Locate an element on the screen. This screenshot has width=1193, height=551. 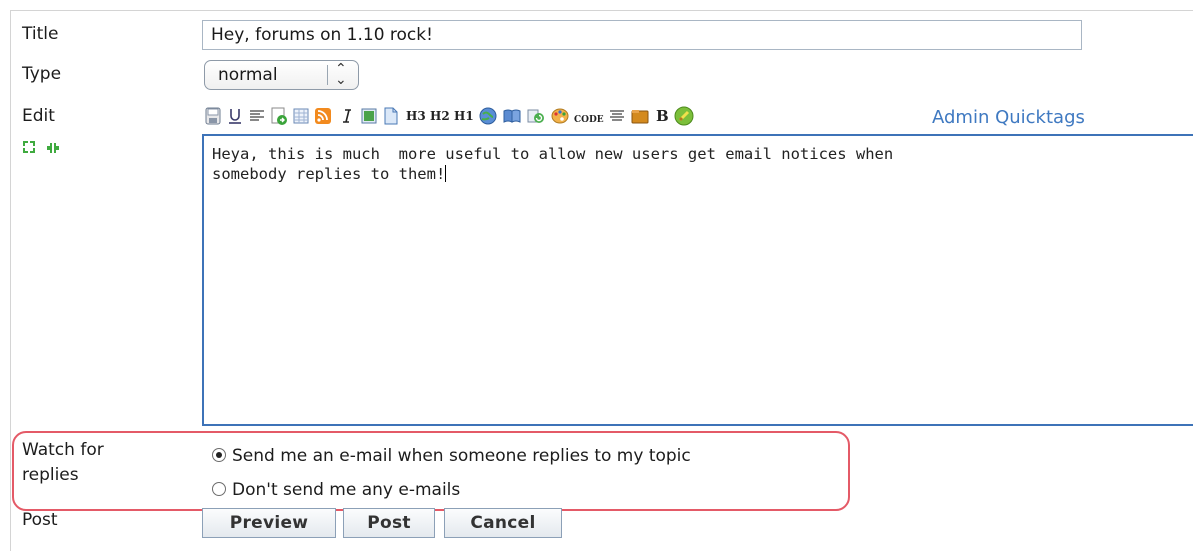
rss-icon is located at coordinates (323, 116).